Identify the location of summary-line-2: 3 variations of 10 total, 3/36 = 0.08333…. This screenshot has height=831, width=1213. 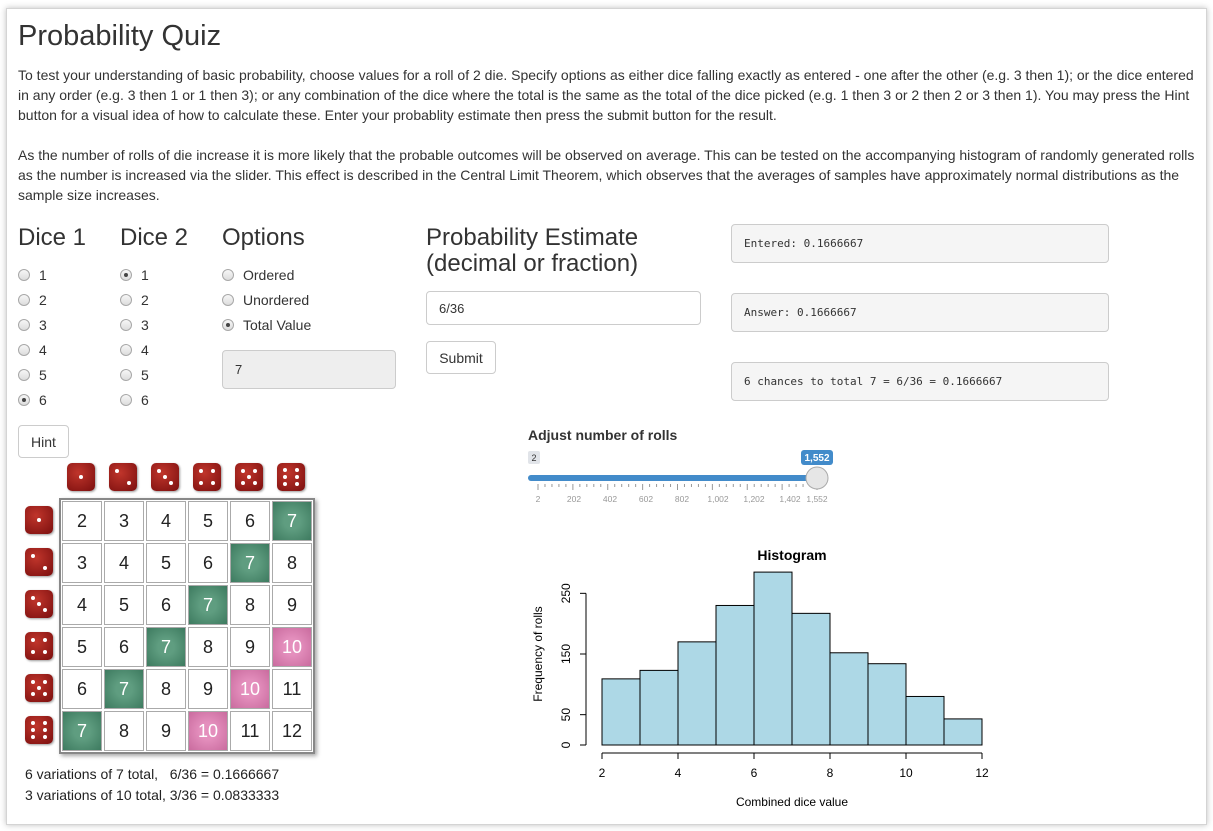
(152, 795).